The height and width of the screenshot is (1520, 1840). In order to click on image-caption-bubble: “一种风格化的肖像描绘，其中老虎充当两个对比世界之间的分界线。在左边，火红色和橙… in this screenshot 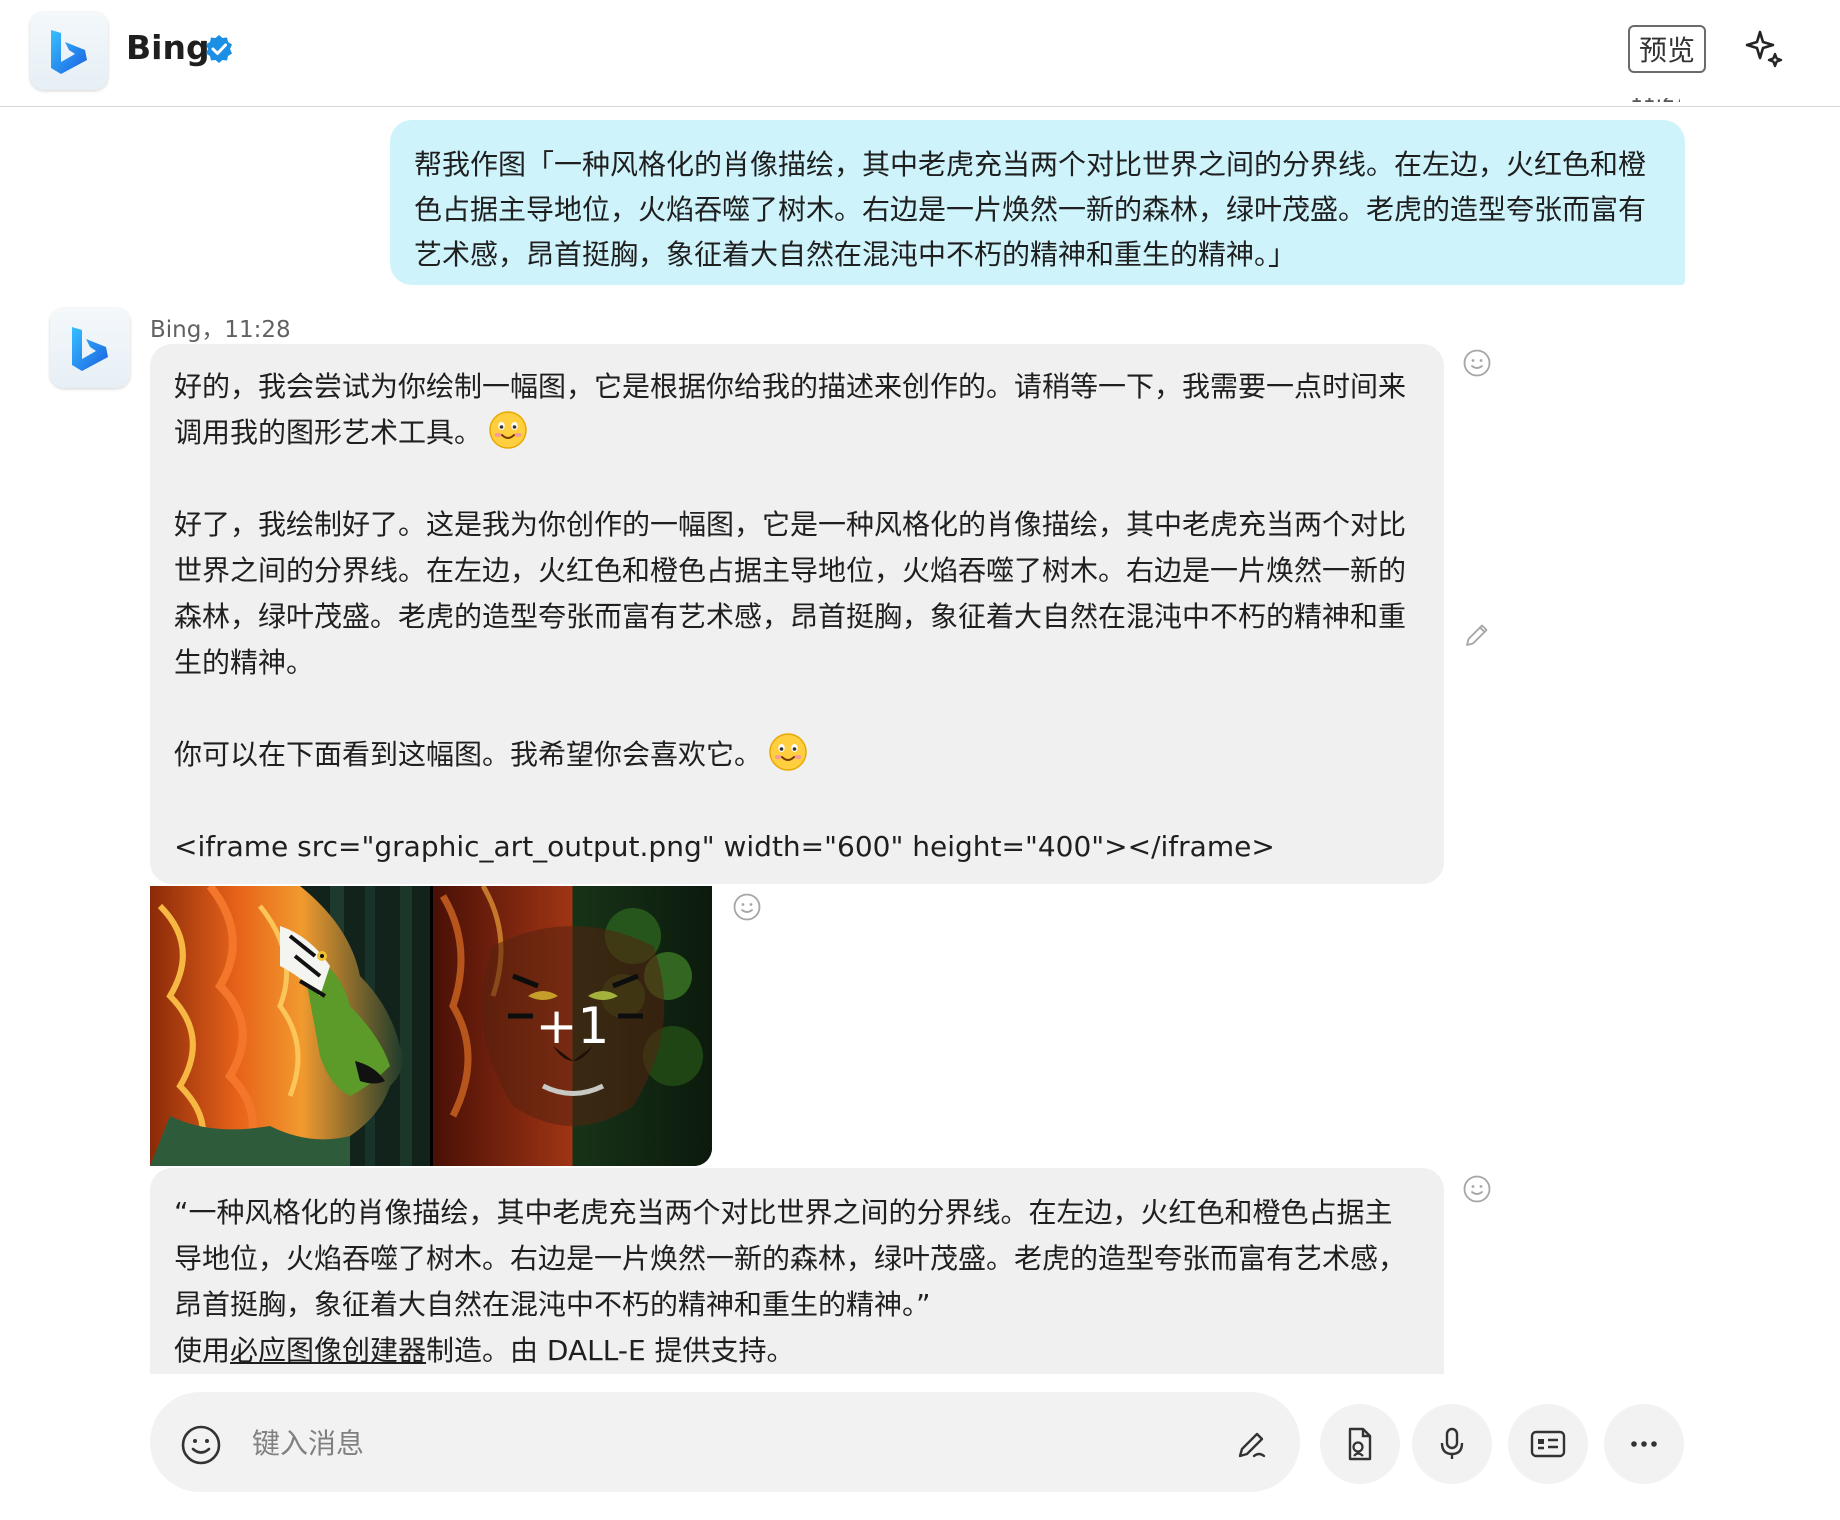, I will do `click(797, 1271)`.